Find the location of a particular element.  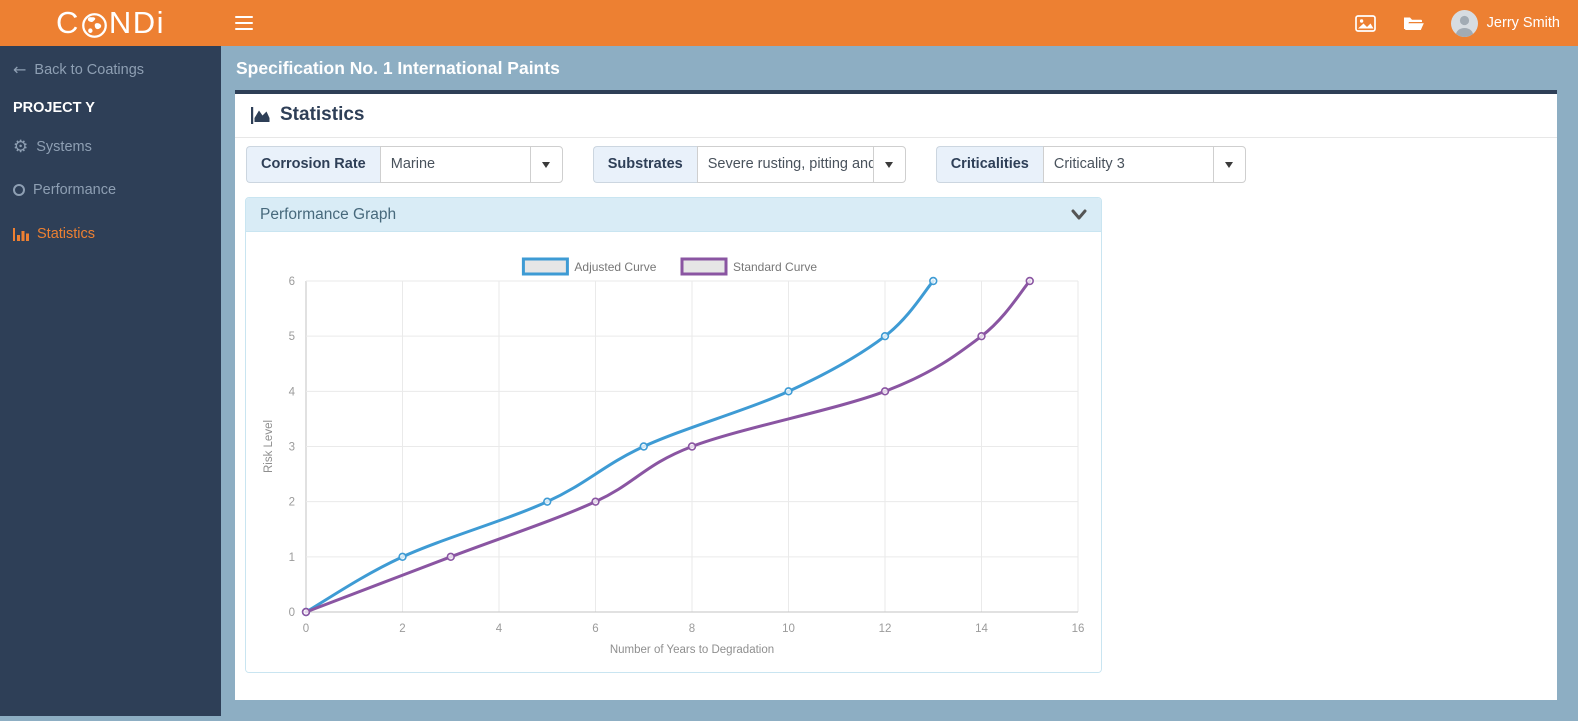

sidebar-item-performance: Performance is located at coordinates (110, 190).